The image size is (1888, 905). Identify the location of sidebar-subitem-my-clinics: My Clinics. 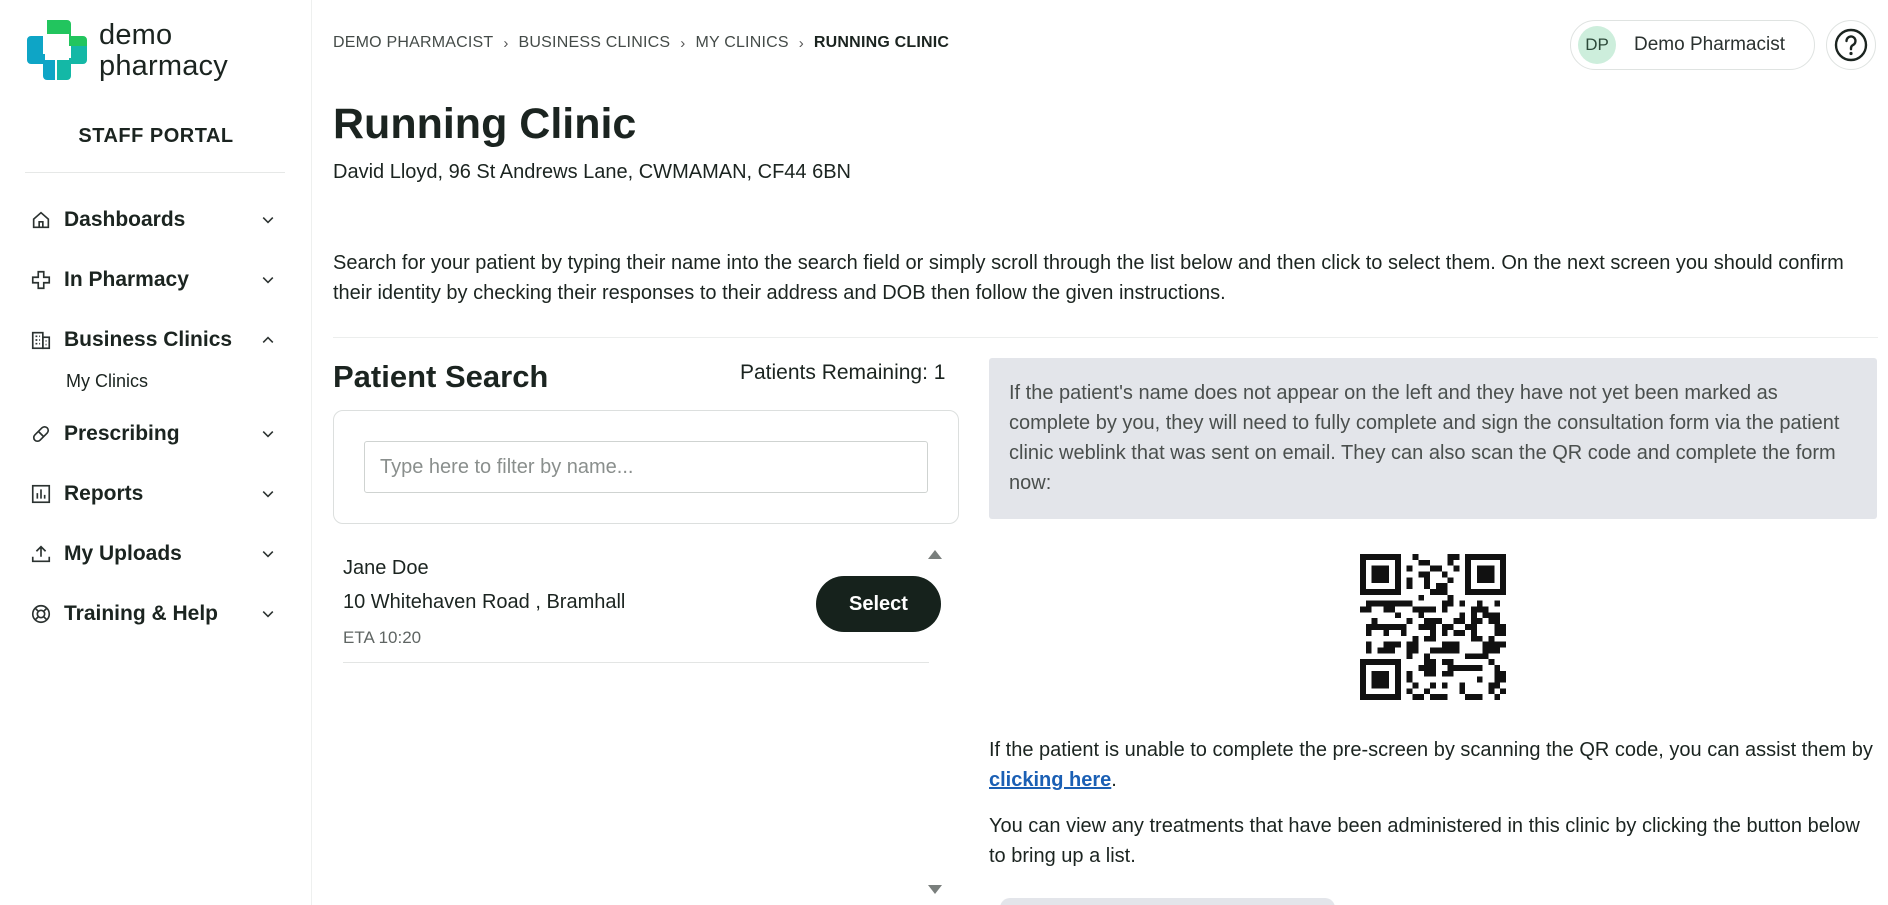
(153, 381).